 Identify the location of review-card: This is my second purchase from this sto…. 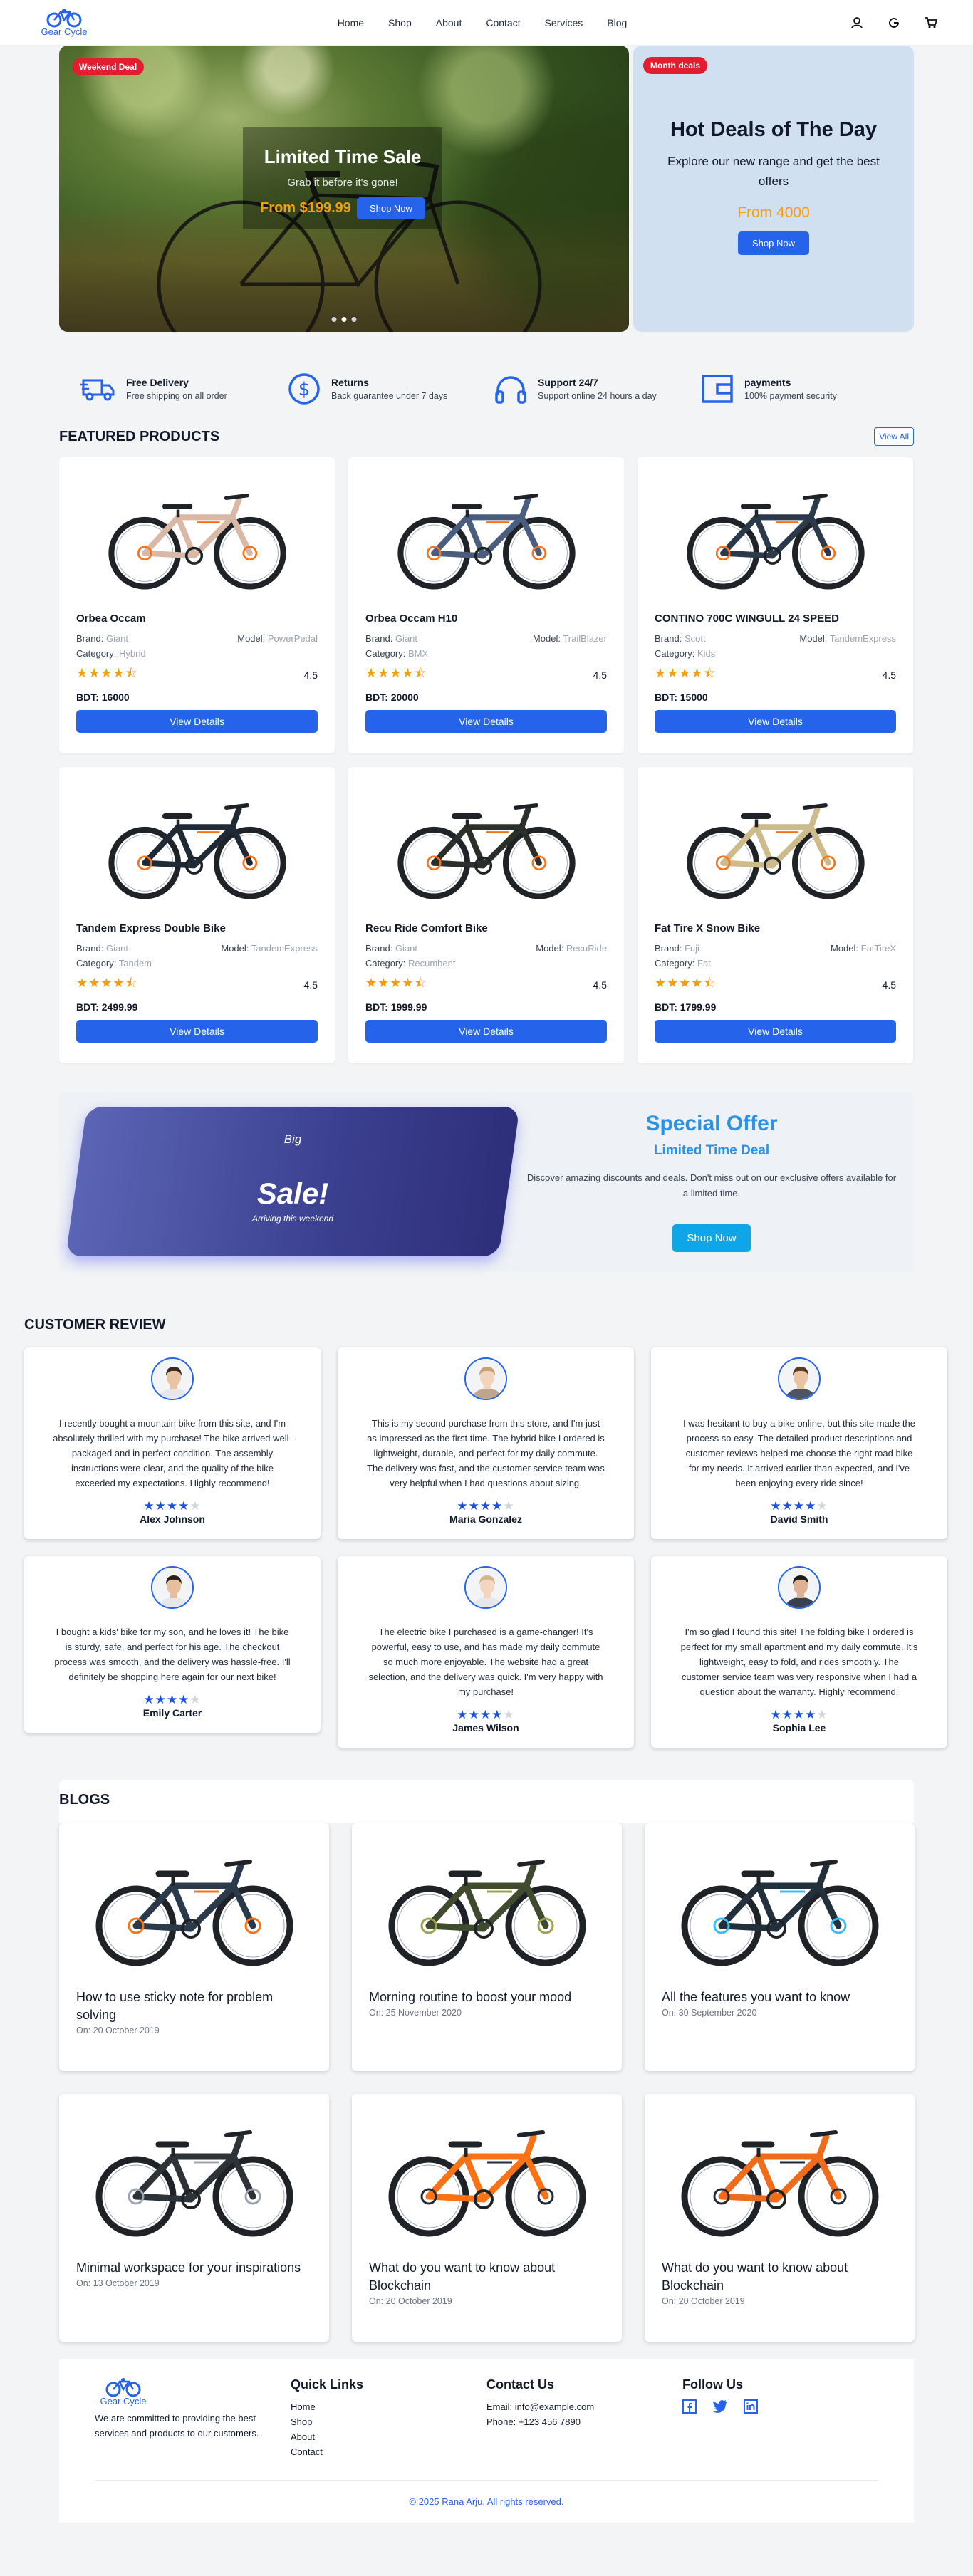
(486, 1443).